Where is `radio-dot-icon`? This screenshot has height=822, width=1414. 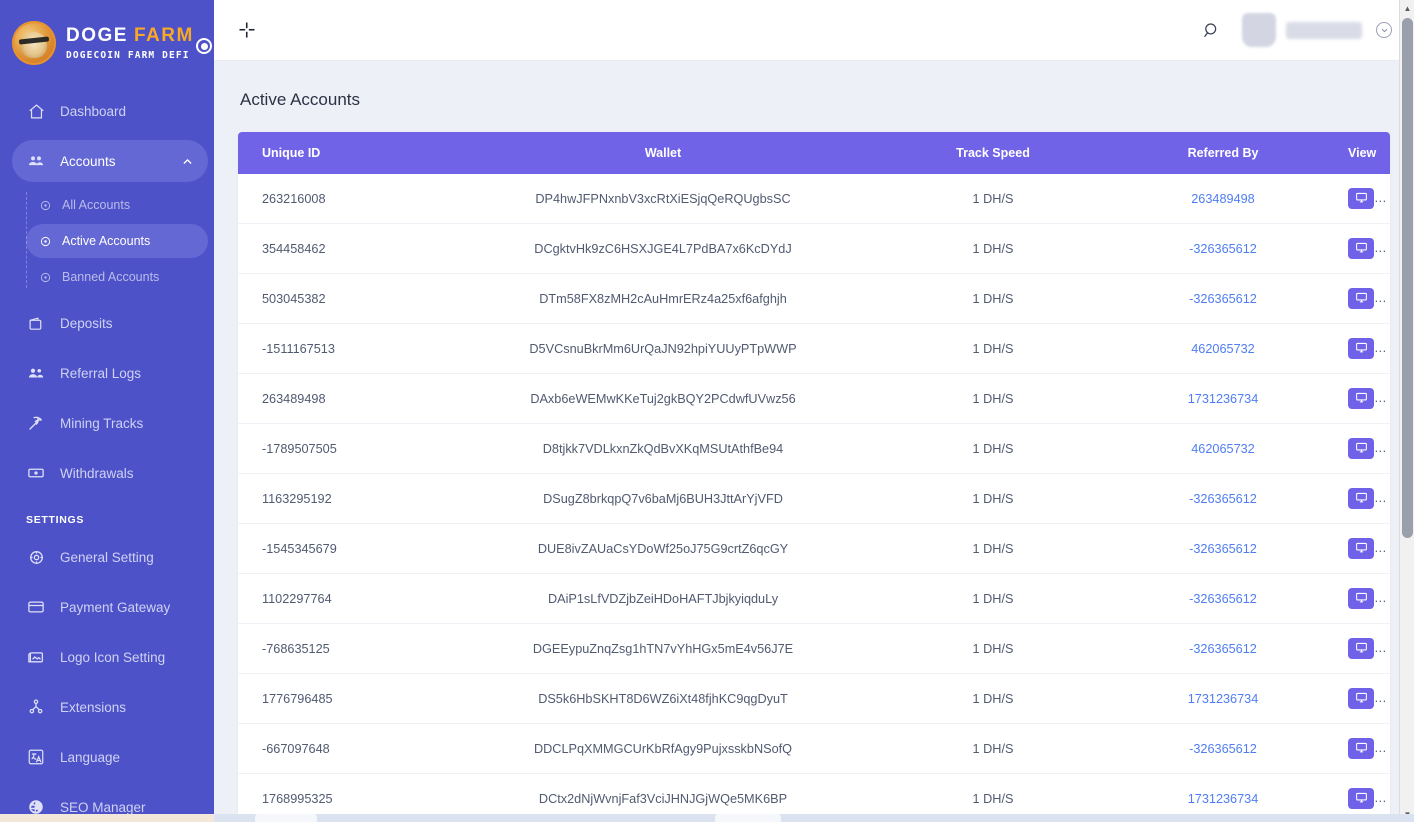
radio-dot-icon is located at coordinates (204, 46).